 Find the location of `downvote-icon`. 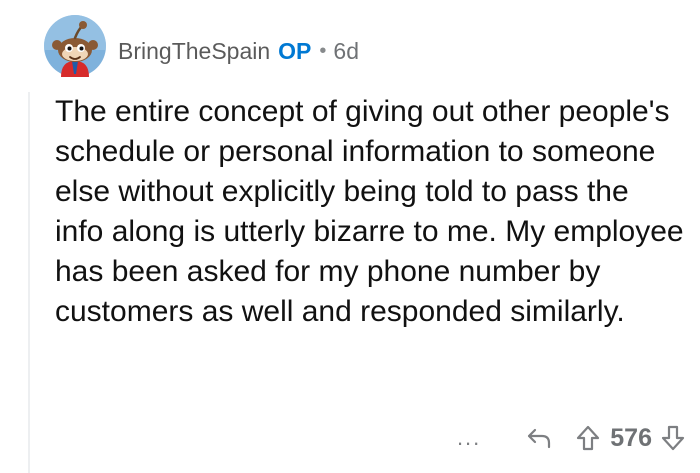

downvote-icon is located at coordinates (673, 438).